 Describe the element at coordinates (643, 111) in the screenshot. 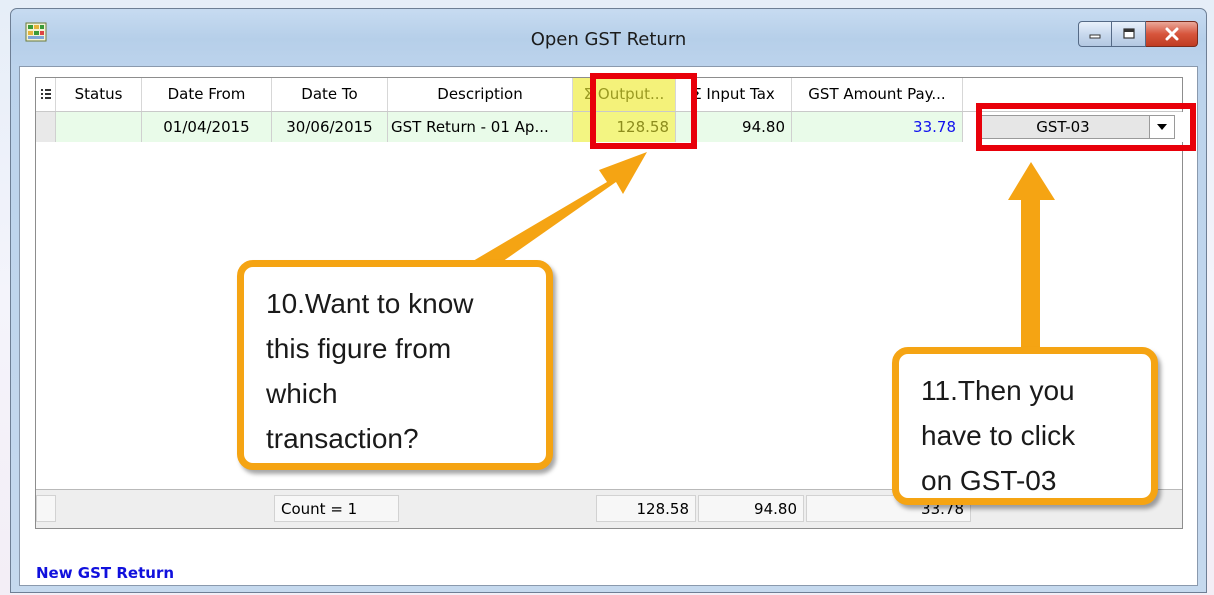

I see `highlight-output-tax` at that location.